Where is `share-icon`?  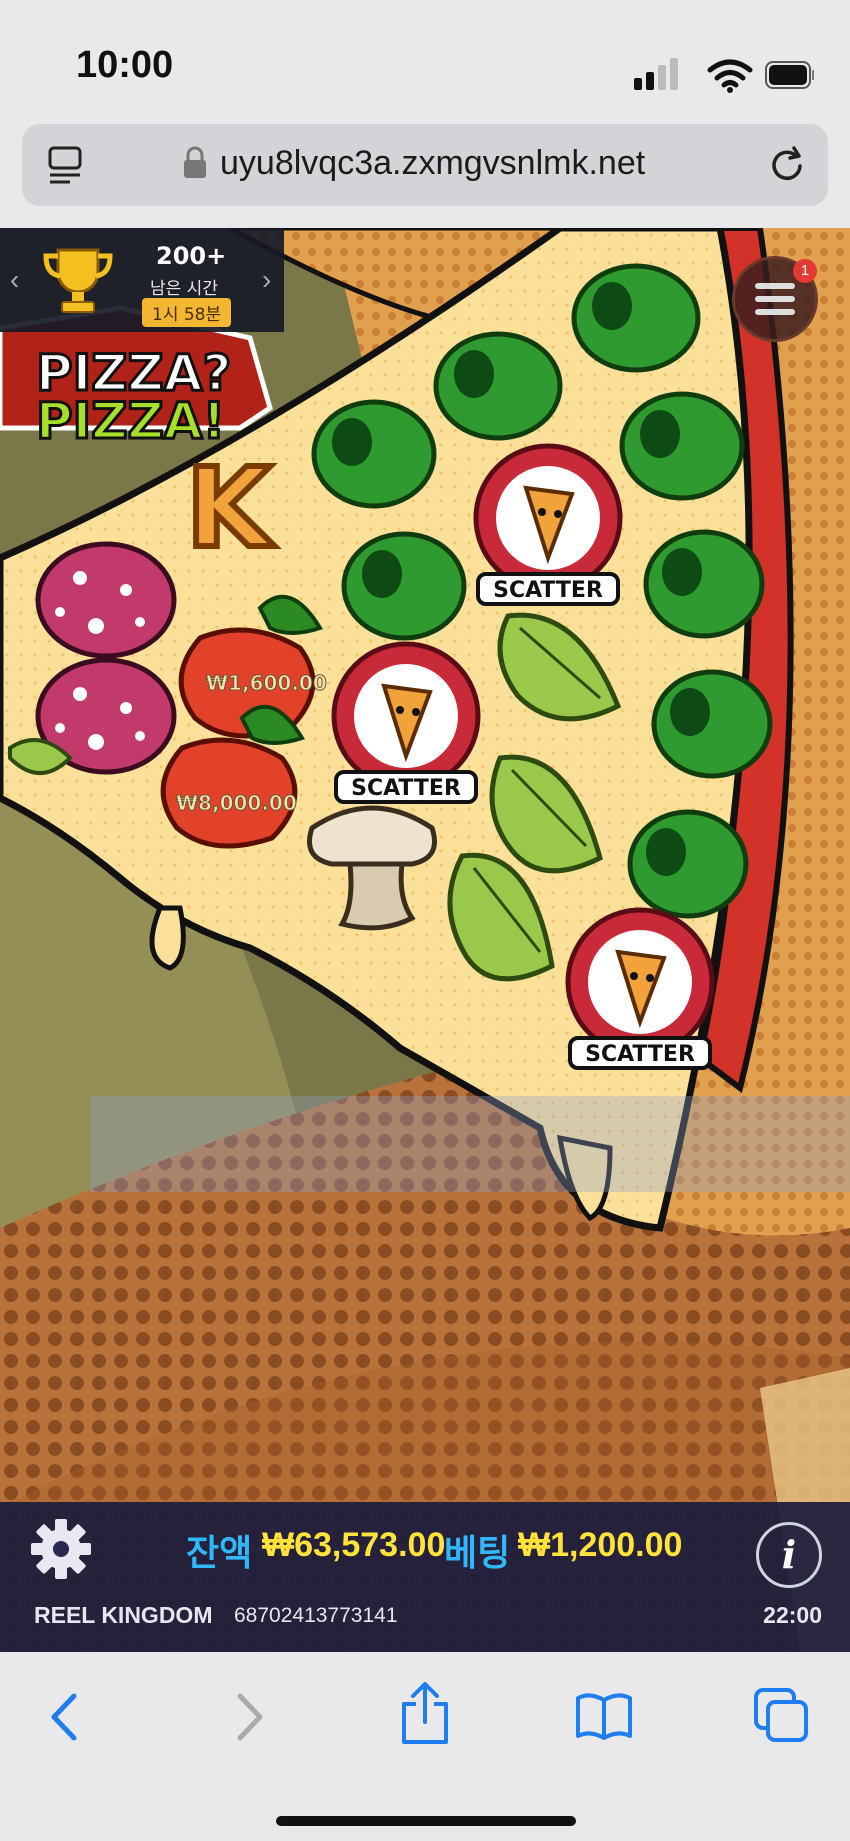
share-icon is located at coordinates (425, 1714).